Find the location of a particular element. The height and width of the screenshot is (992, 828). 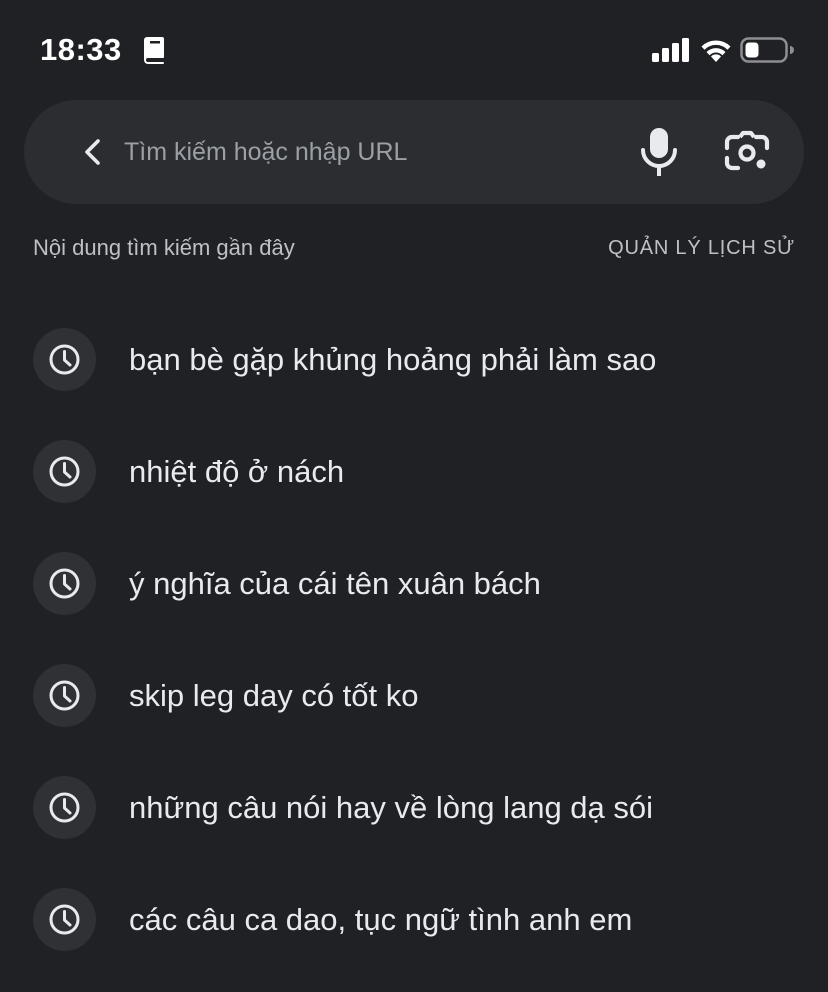

history-item: những câu nói hay về lòng lang dạ sói is located at coordinates (414, 808).